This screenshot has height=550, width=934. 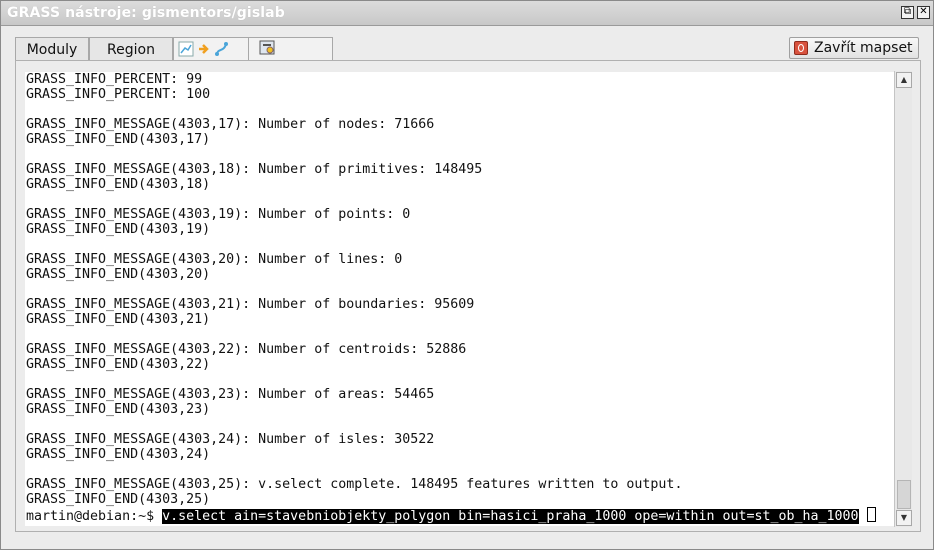 What do you see at coordinates (904, 518) in the screenshot?
I see `scroll-down-icon: ▼` at bounding box center [904, 518].